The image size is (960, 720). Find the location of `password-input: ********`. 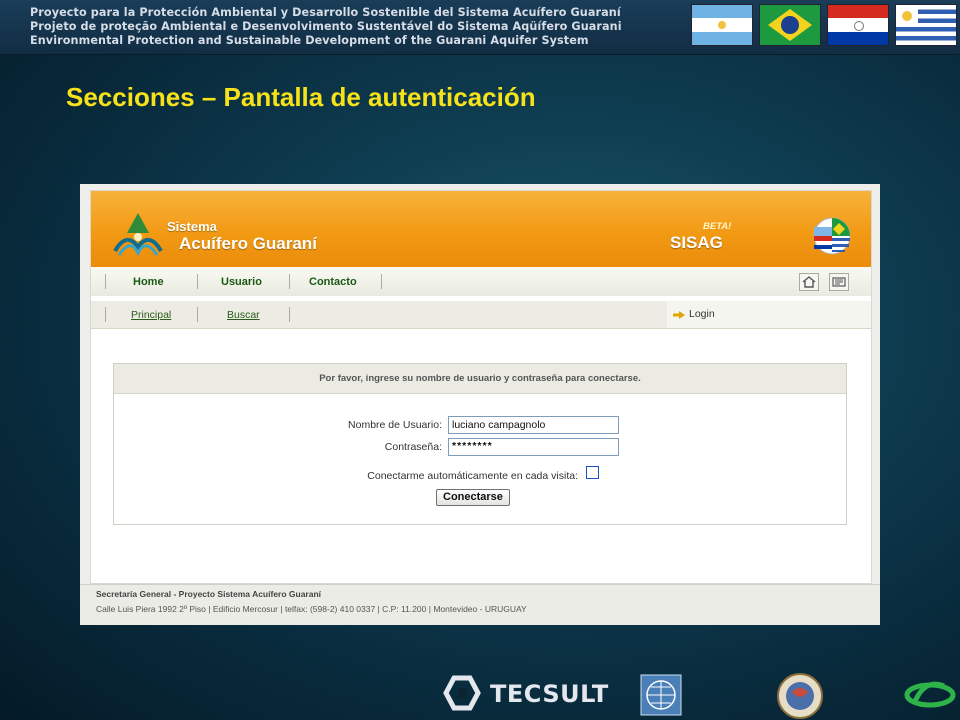

password-input: ******** is located at coordinates (533, 447).